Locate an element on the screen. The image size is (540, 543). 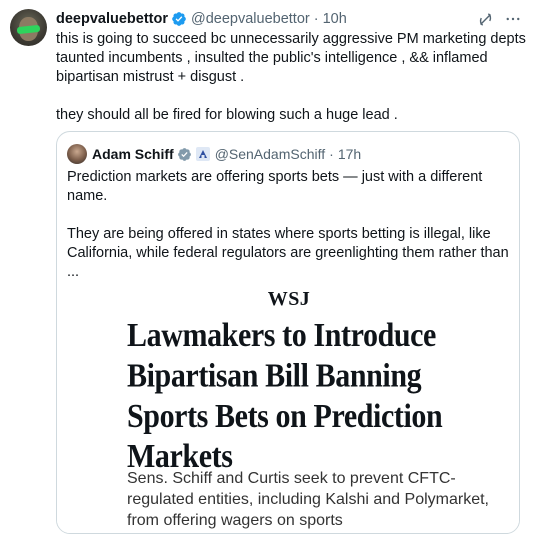
quoted-timestamp: 17h is located at coordinates (349, 154).